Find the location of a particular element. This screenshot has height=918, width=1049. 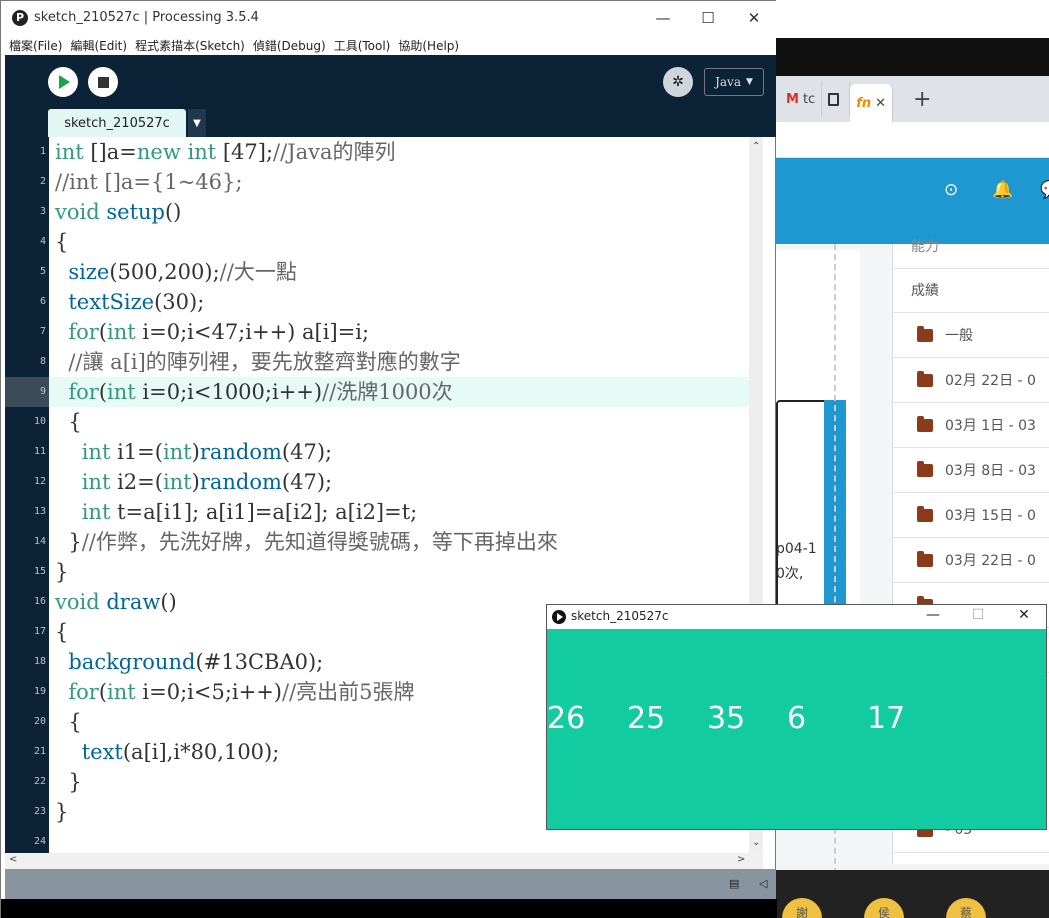

bell-icon: 🔔 is located at coordinates (1002, 190).